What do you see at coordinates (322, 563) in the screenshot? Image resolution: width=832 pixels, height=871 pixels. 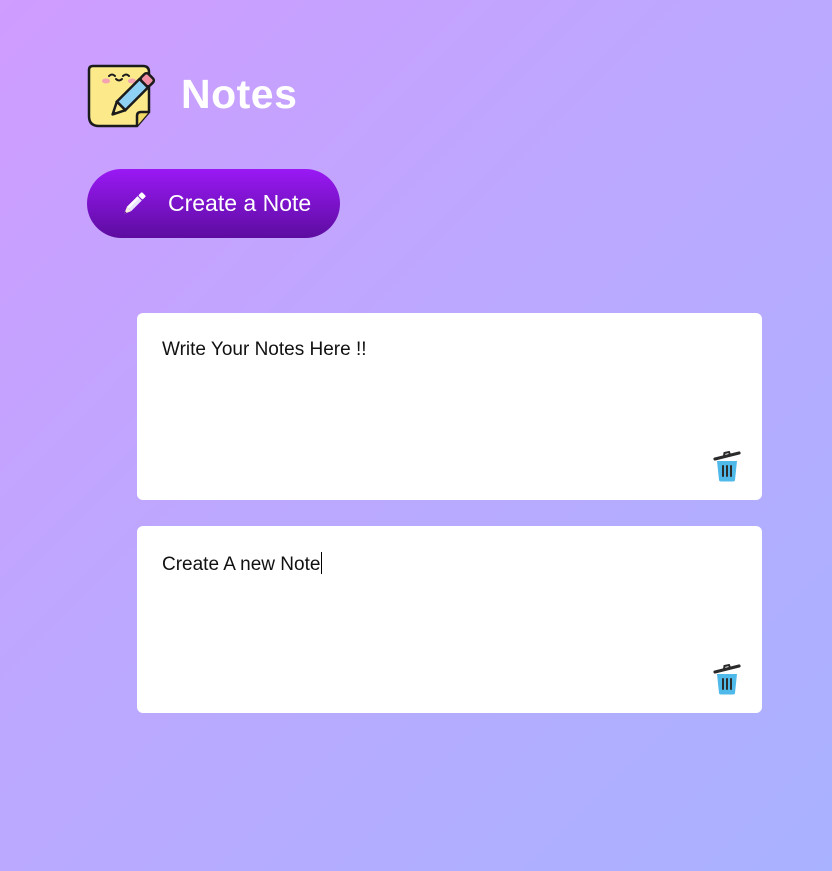 I see `text-caret` at bounding box center [322, 563].